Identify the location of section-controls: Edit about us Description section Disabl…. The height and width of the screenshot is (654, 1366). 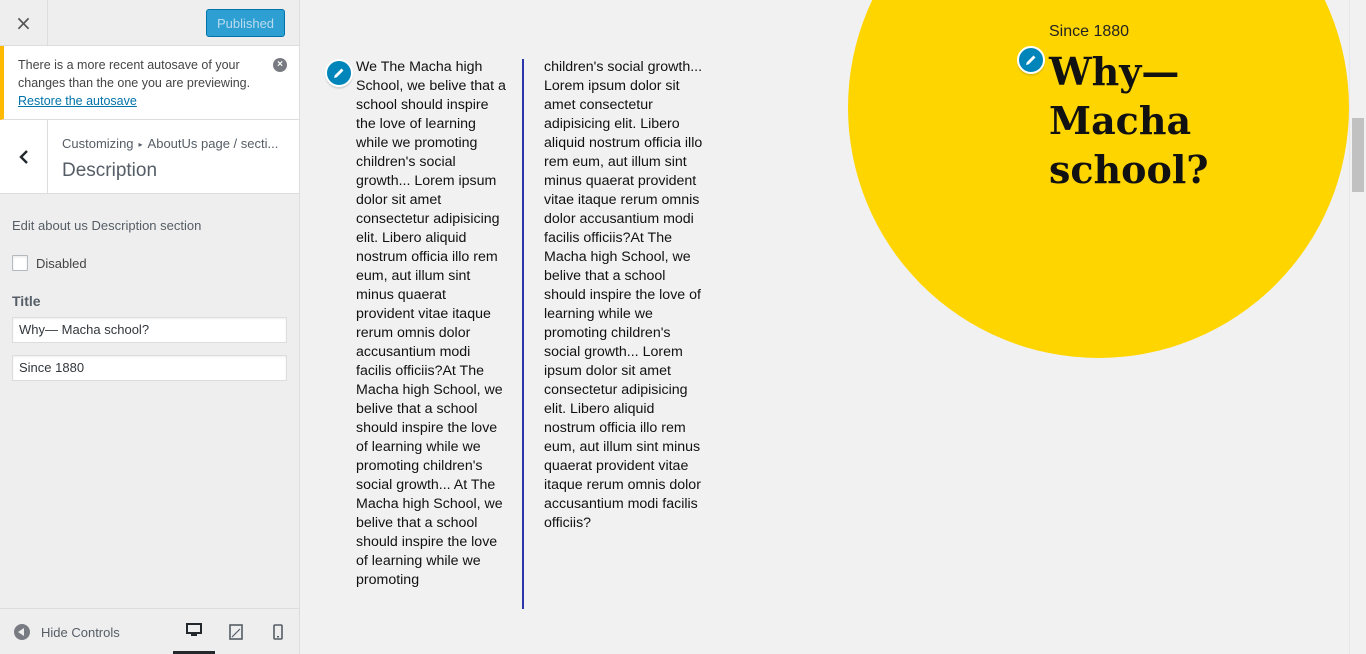
(149, 299).